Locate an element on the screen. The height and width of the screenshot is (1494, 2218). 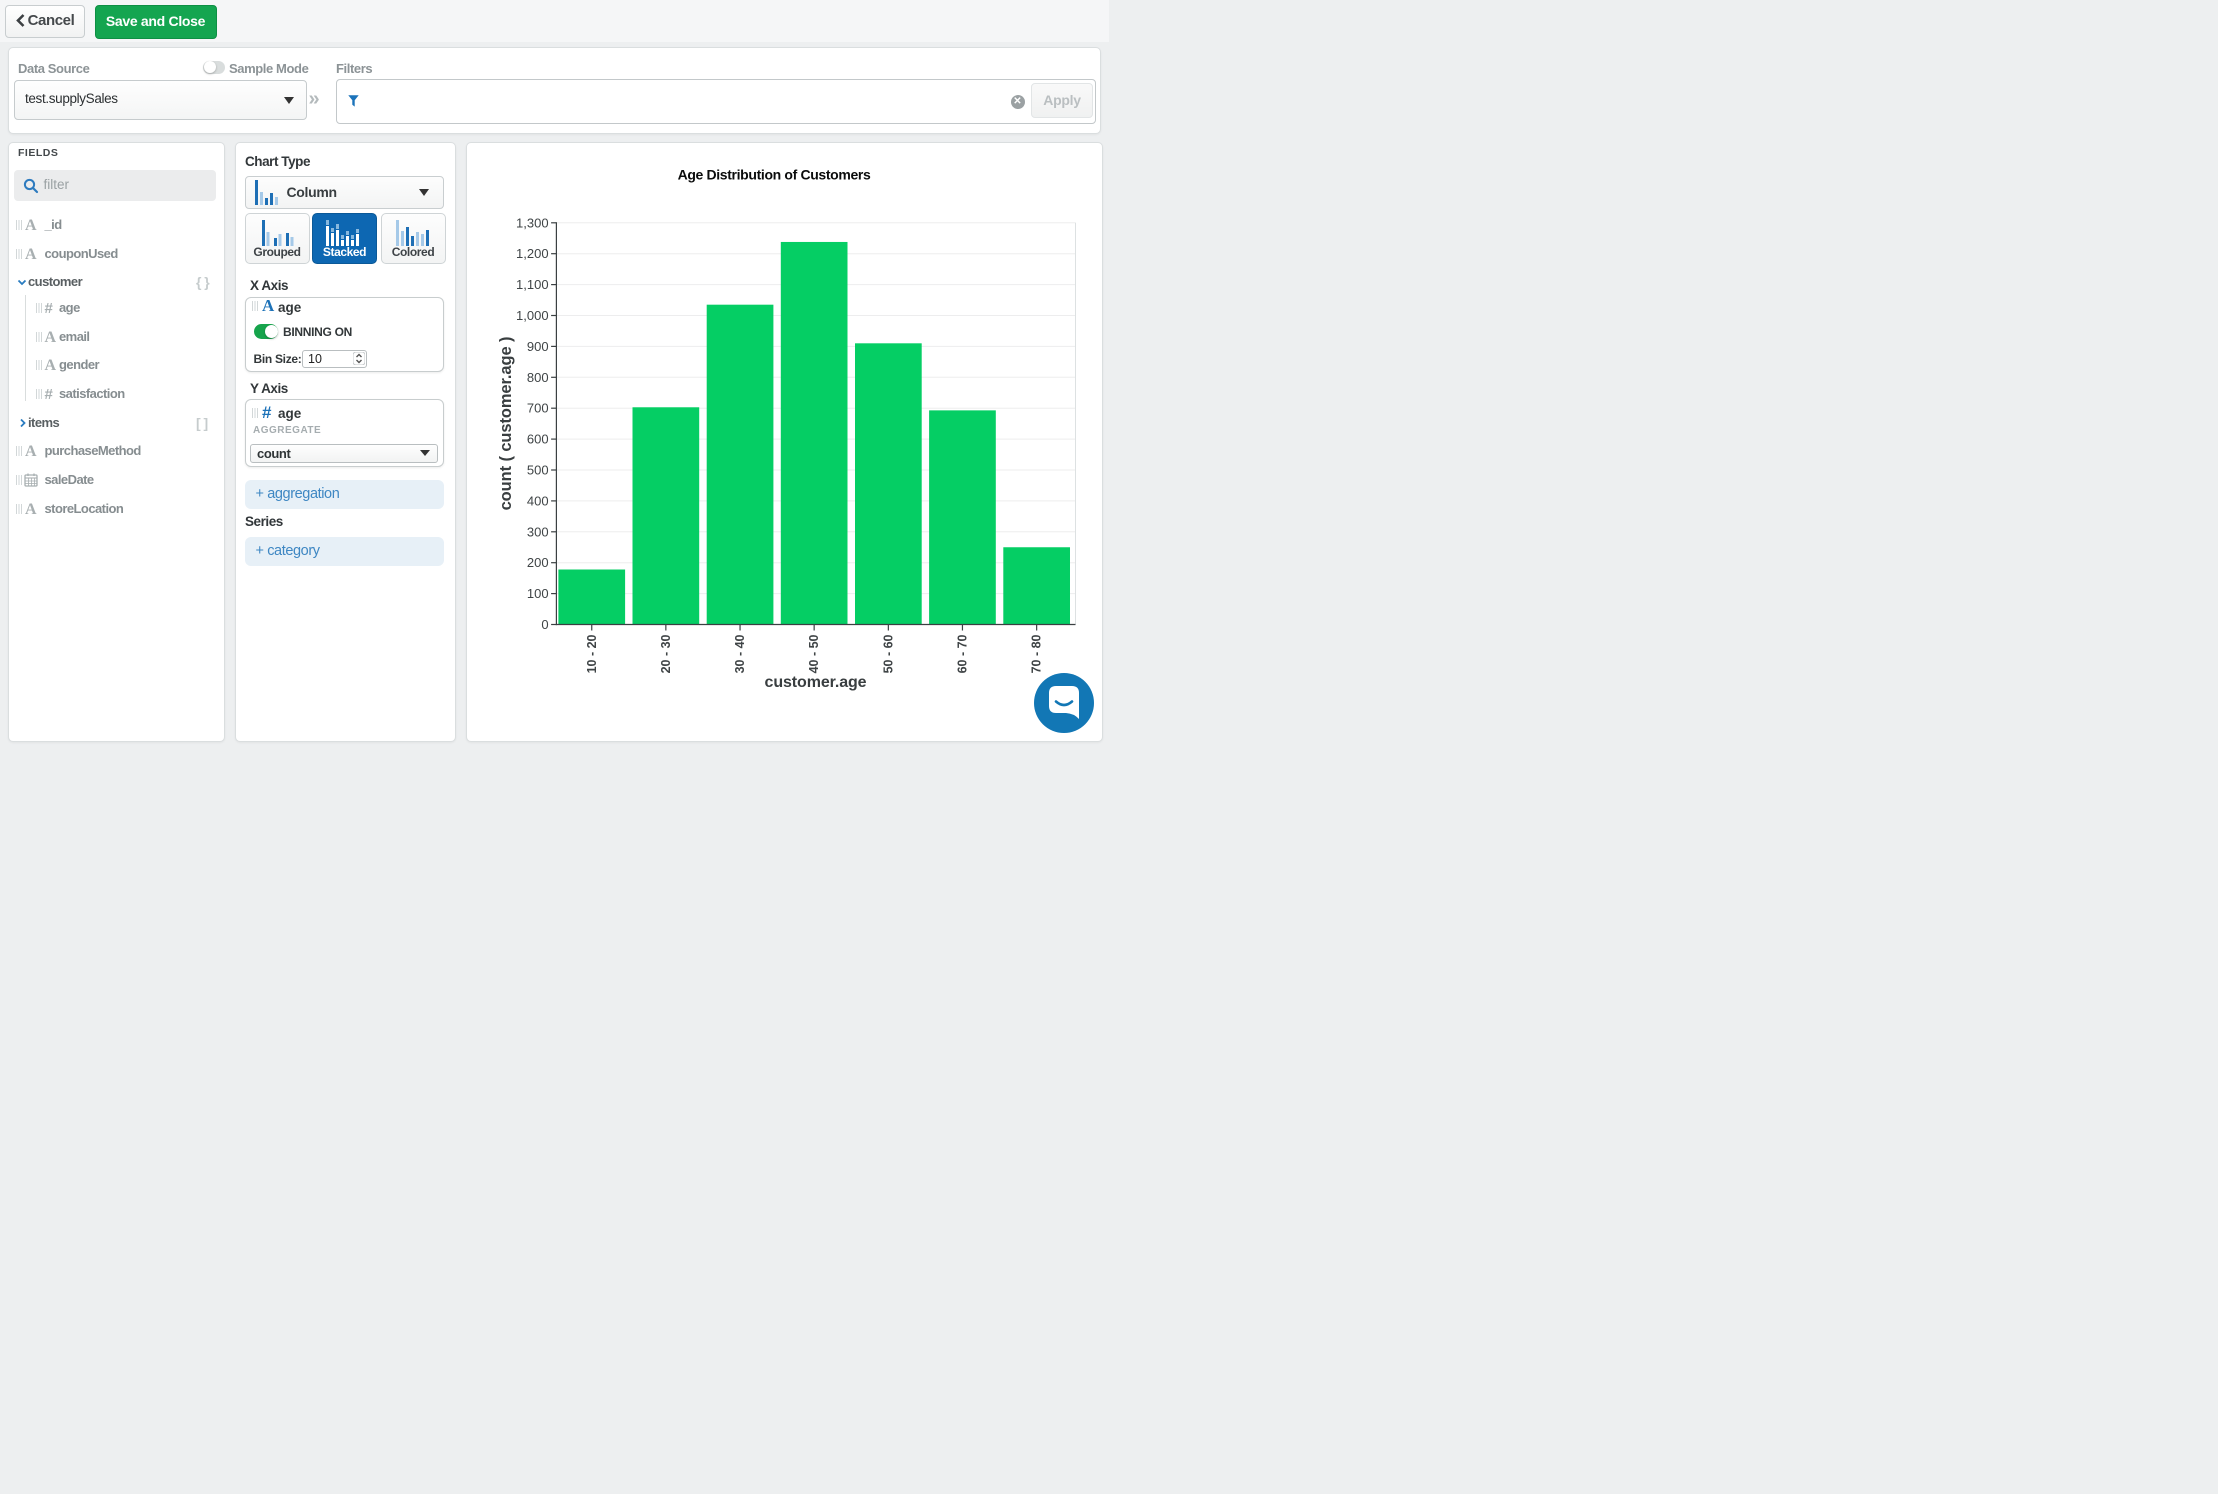
svg-text: customer.age is located at coordinates (816, 682).